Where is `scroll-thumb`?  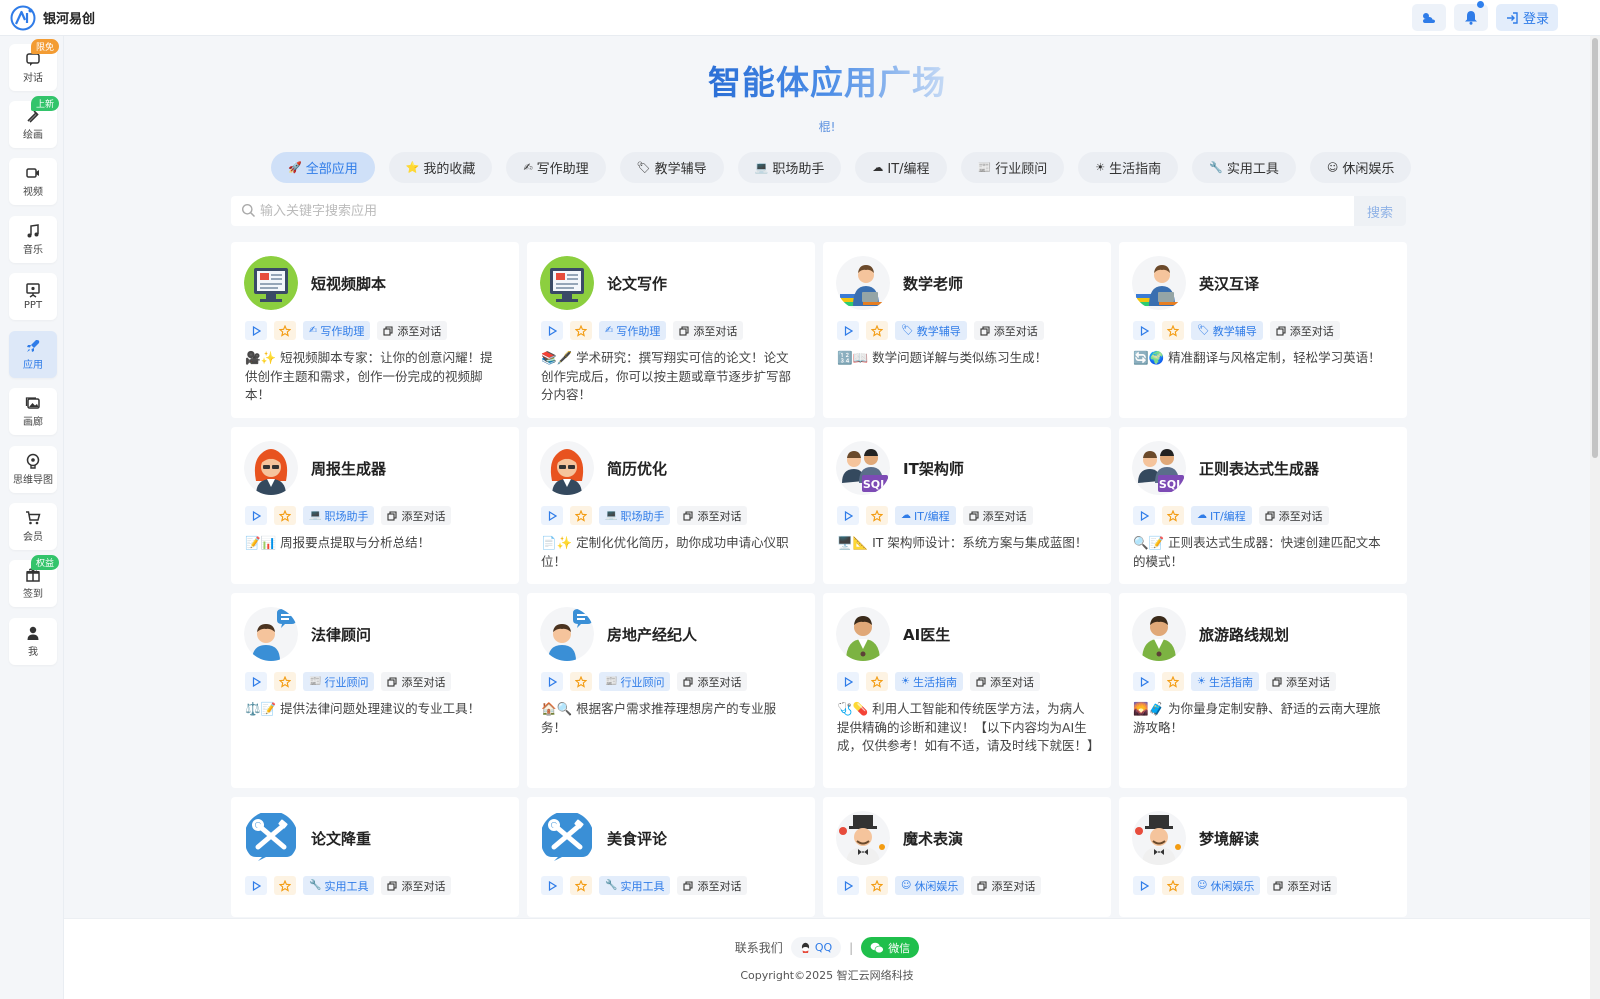
scroll-thumb is located at coordinates (1595, 248).